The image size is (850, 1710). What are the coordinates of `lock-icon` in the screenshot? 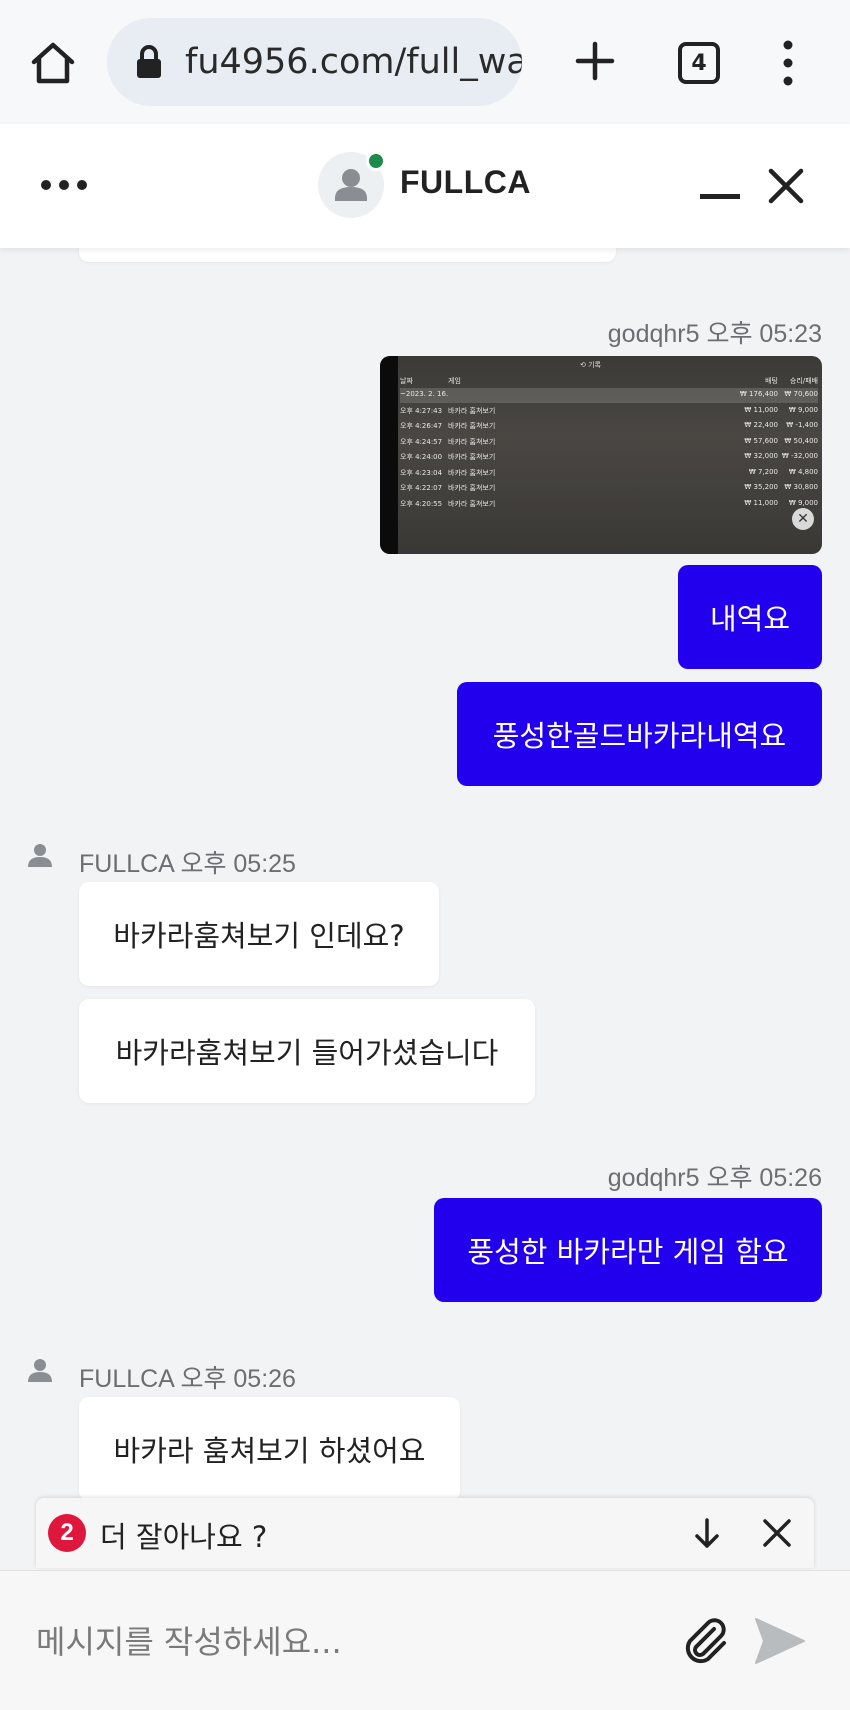 It's located at (149, 61).